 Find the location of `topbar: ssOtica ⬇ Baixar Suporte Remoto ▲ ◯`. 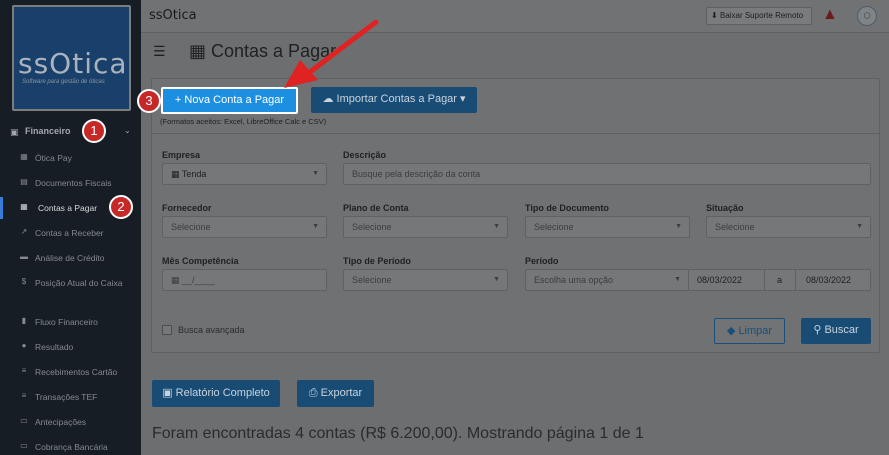

topbar: ssOtica ⬇ Baixar Suporte Remoto ▲ ◯ is located at coordinates (515, 16).